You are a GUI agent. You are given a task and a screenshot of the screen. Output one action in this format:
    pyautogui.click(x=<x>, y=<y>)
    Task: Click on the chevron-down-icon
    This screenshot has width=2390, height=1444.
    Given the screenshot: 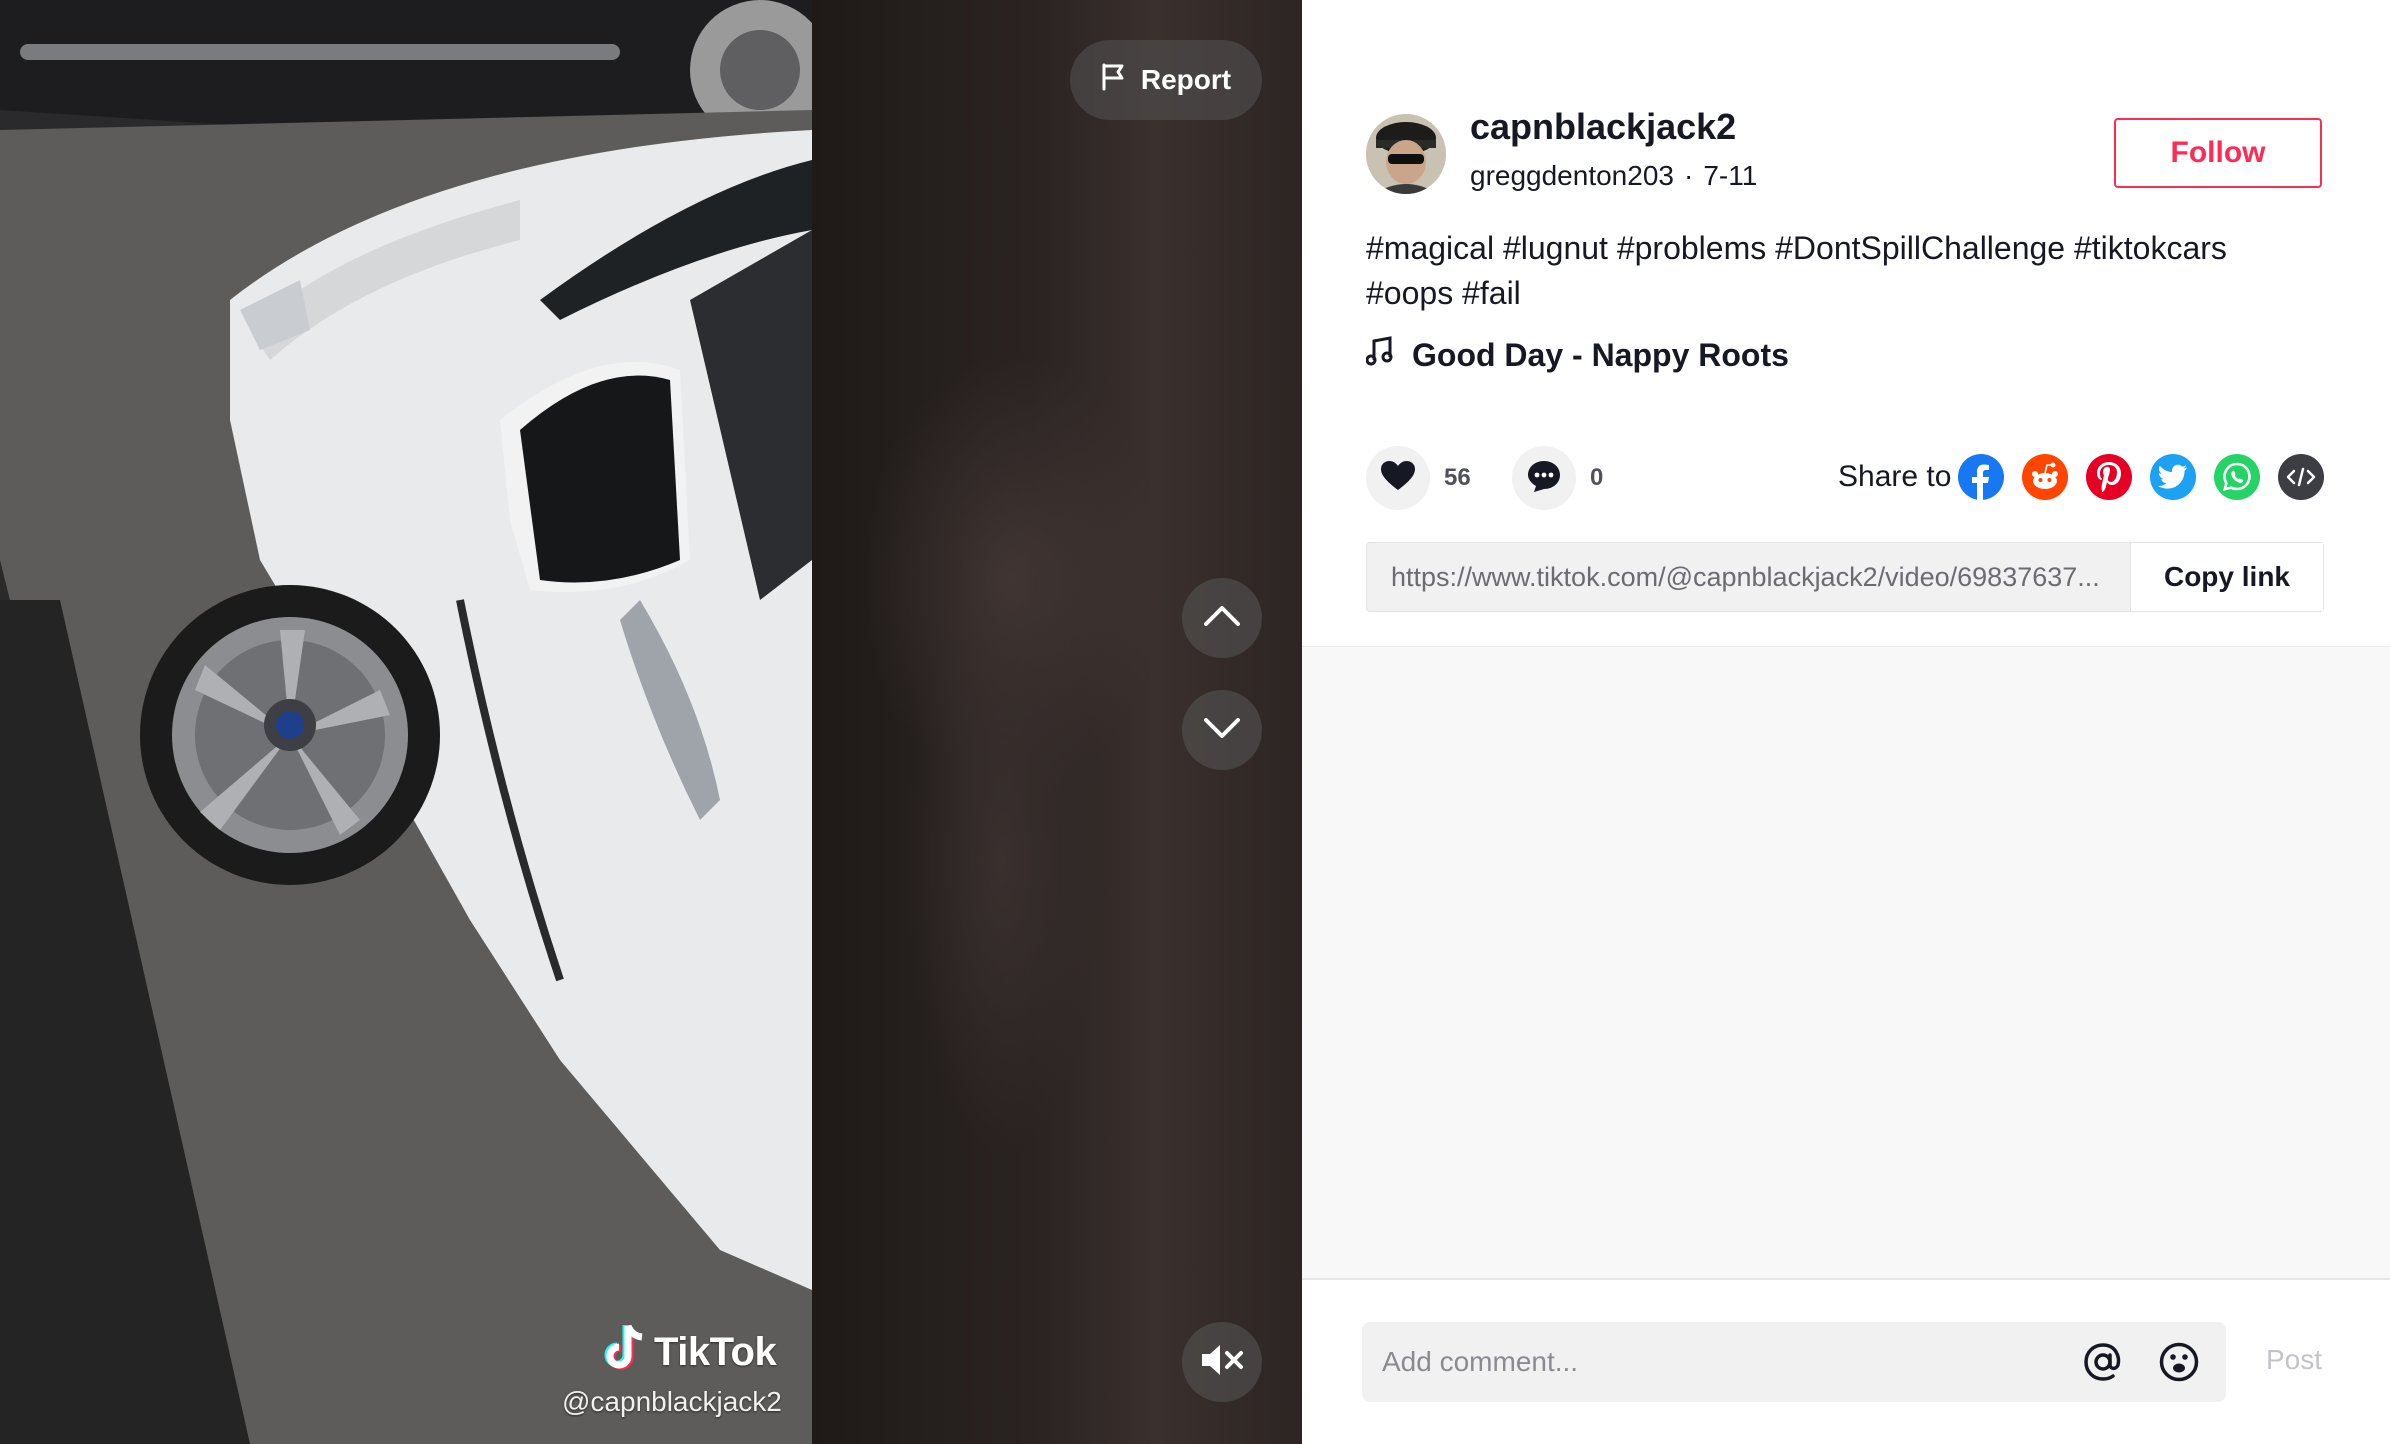 What is the action you would take?
    pyautogui.click(x=1222, y=730)
    